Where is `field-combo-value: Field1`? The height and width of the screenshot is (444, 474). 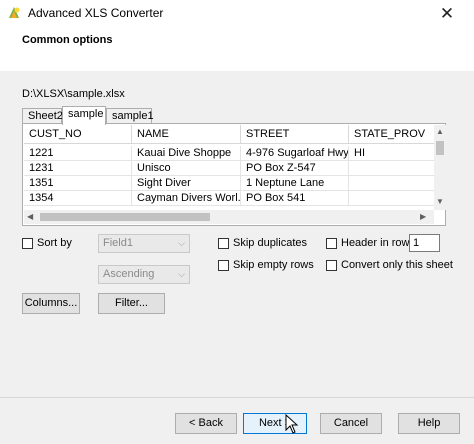 field-combo-value: Field1 is located at coordinates (118, 243).